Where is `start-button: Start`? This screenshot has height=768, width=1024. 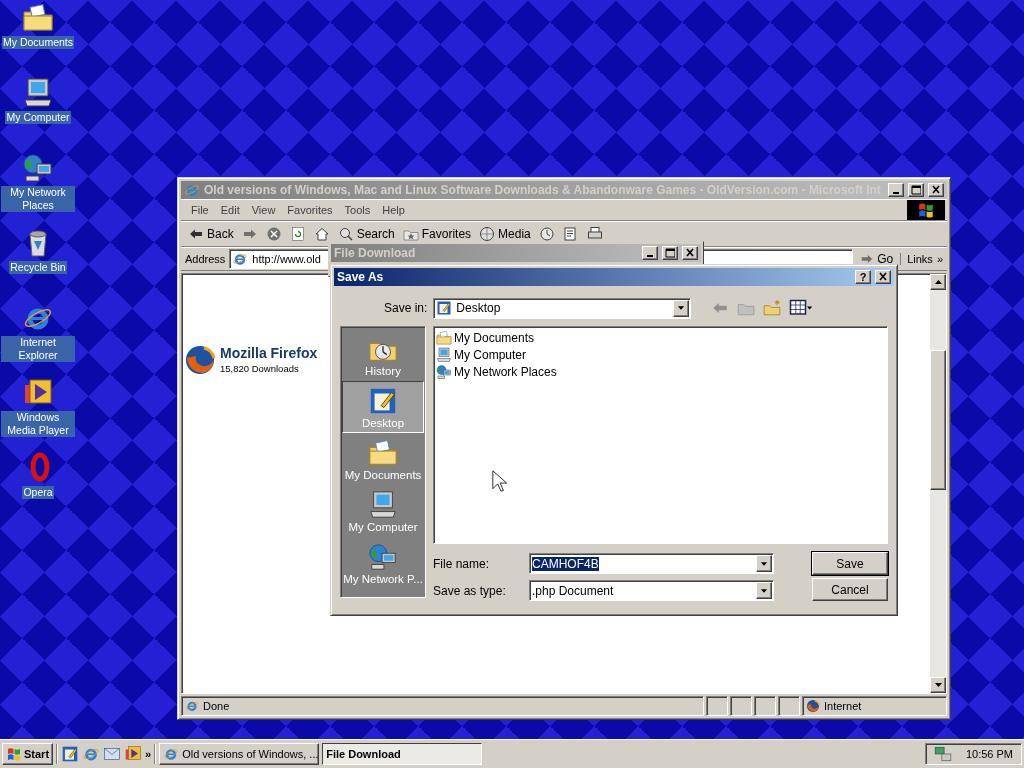
start-button: Start is located at coordinates (28, 754).